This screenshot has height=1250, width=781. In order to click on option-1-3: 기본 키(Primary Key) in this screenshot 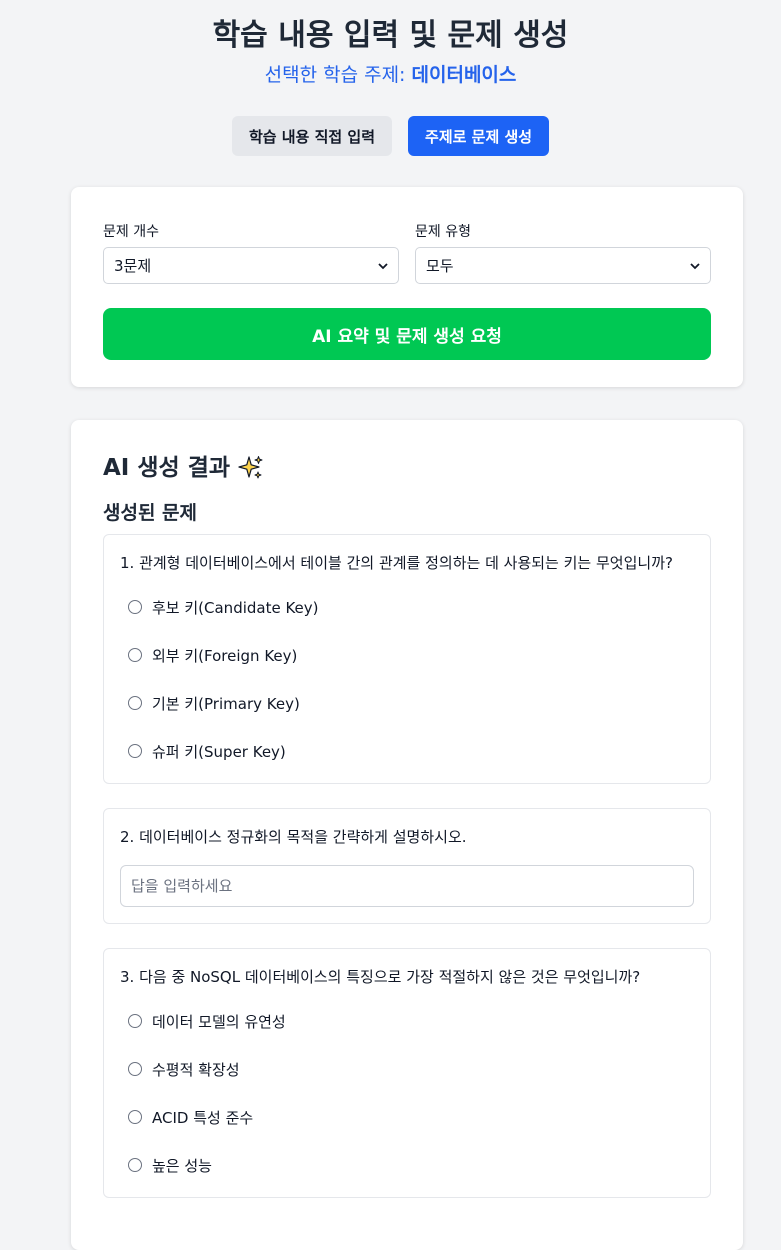, I will do `click(407, 703)`.